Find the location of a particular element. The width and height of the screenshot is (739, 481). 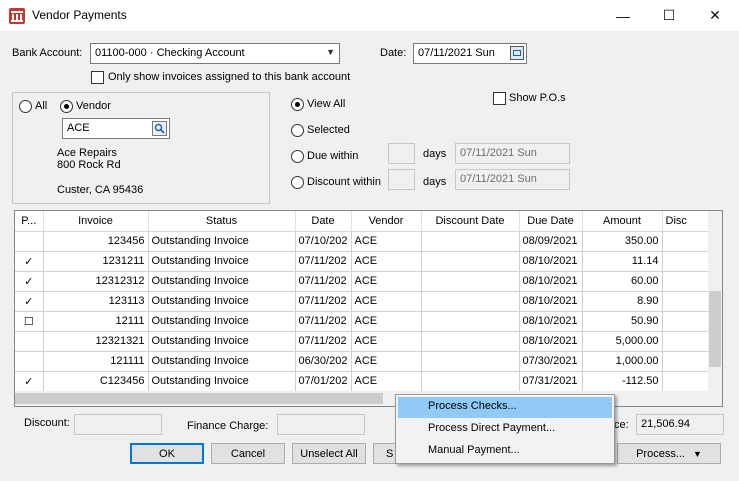

due-within-radio is located at coordinates (297, 156).